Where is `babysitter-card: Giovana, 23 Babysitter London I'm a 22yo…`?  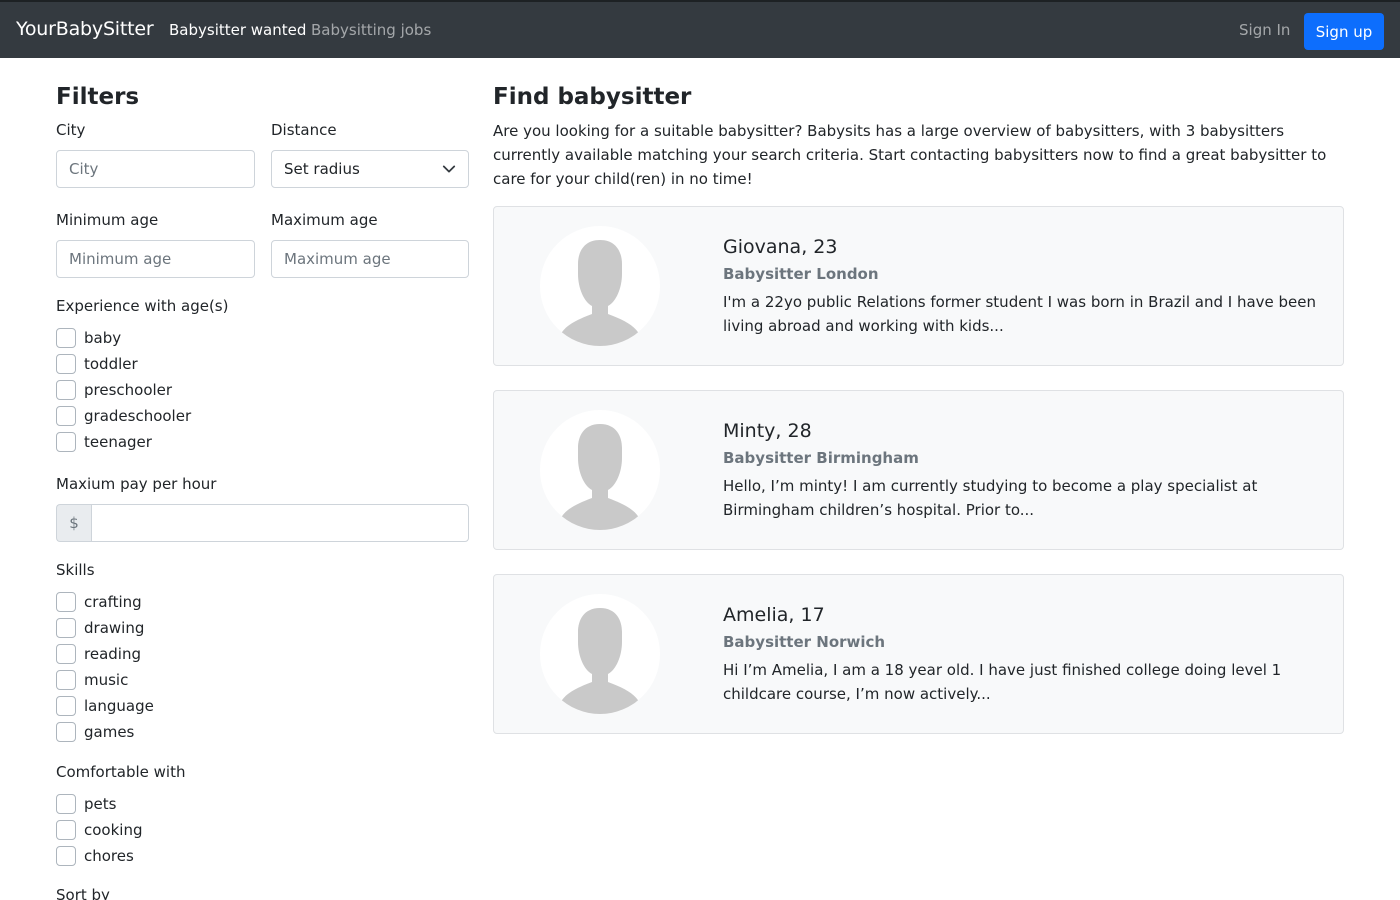 babysitter-card: Giovana, 23 Babysitter London I'm a 22yo… is located at coordinates (918, 286).